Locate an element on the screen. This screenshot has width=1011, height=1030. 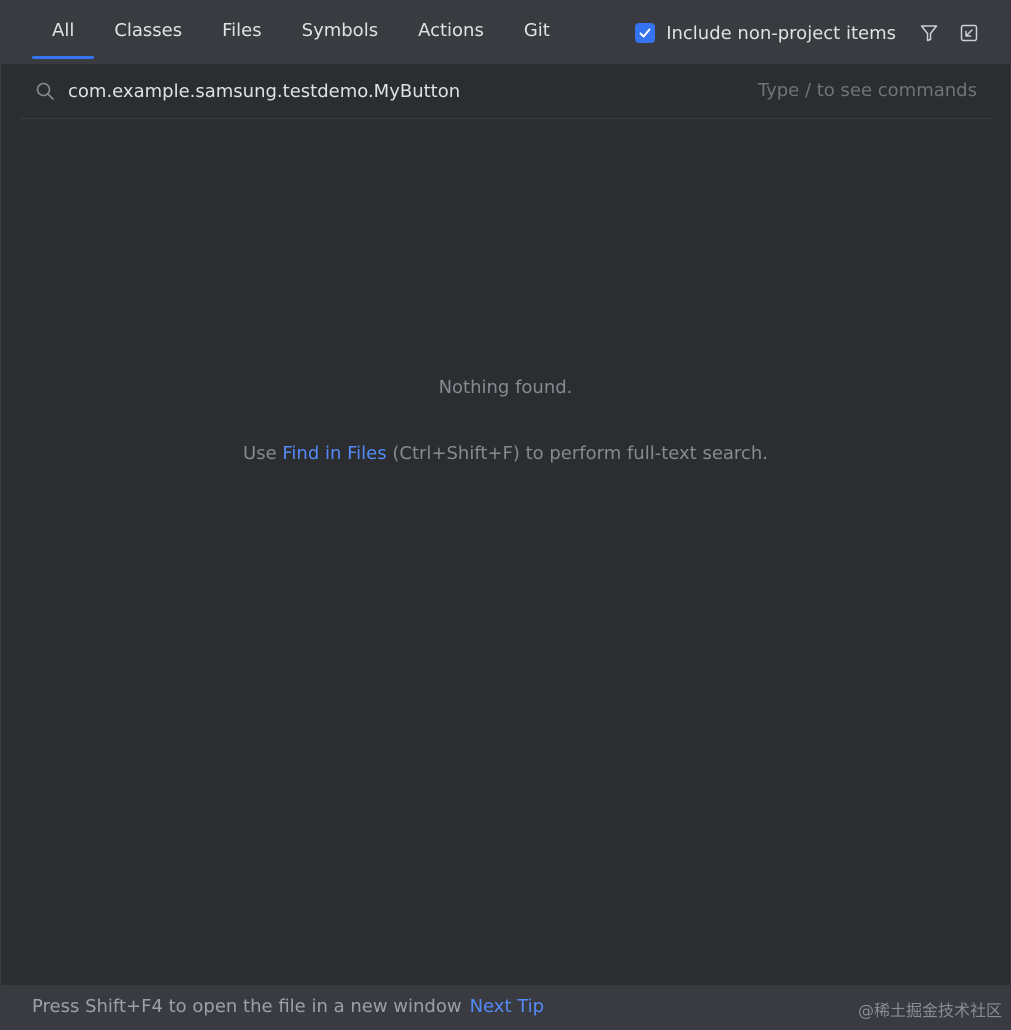
include-non-project-label: Include non-project items is located at coordinates (781, 33).